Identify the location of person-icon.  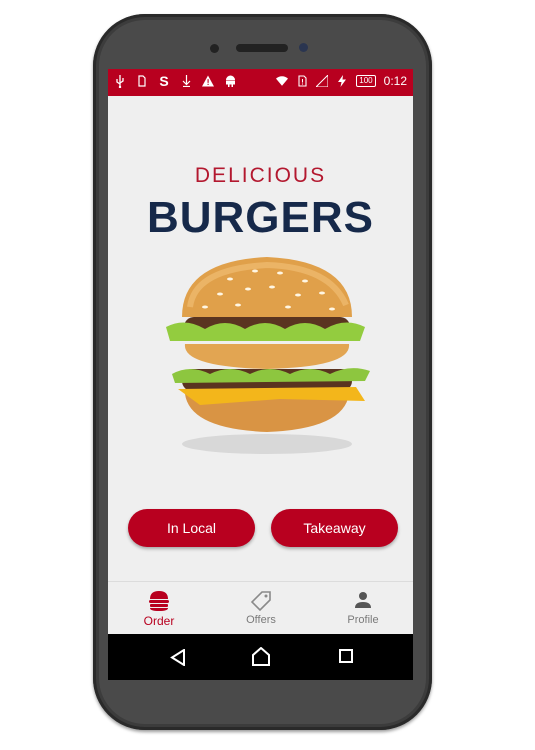
(363, 600).